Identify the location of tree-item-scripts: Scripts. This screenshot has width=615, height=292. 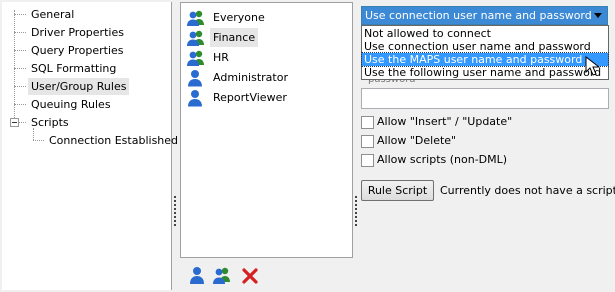
(50, 122).